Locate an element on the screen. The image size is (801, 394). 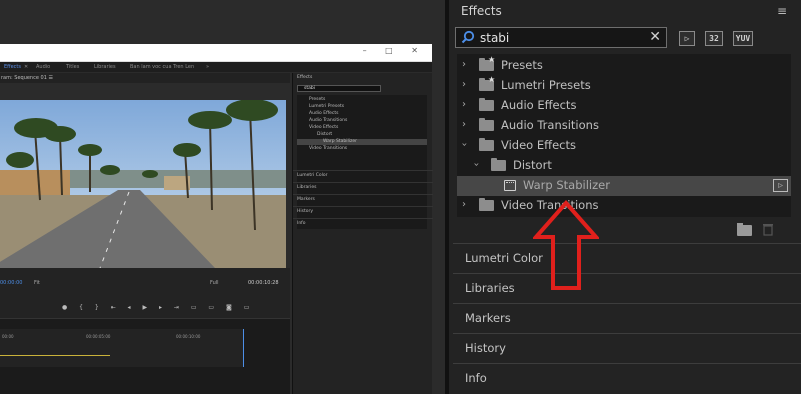
tree-item-label: Audio Effects is located at coordinates (539, 105).